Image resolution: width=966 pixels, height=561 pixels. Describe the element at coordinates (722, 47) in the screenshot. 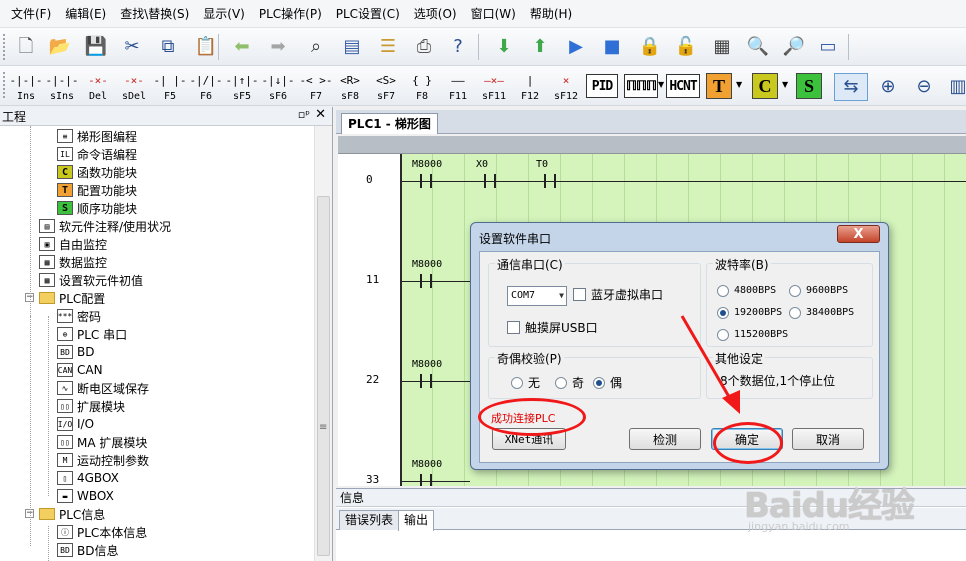

I see `film-icon: ▦` at that location.